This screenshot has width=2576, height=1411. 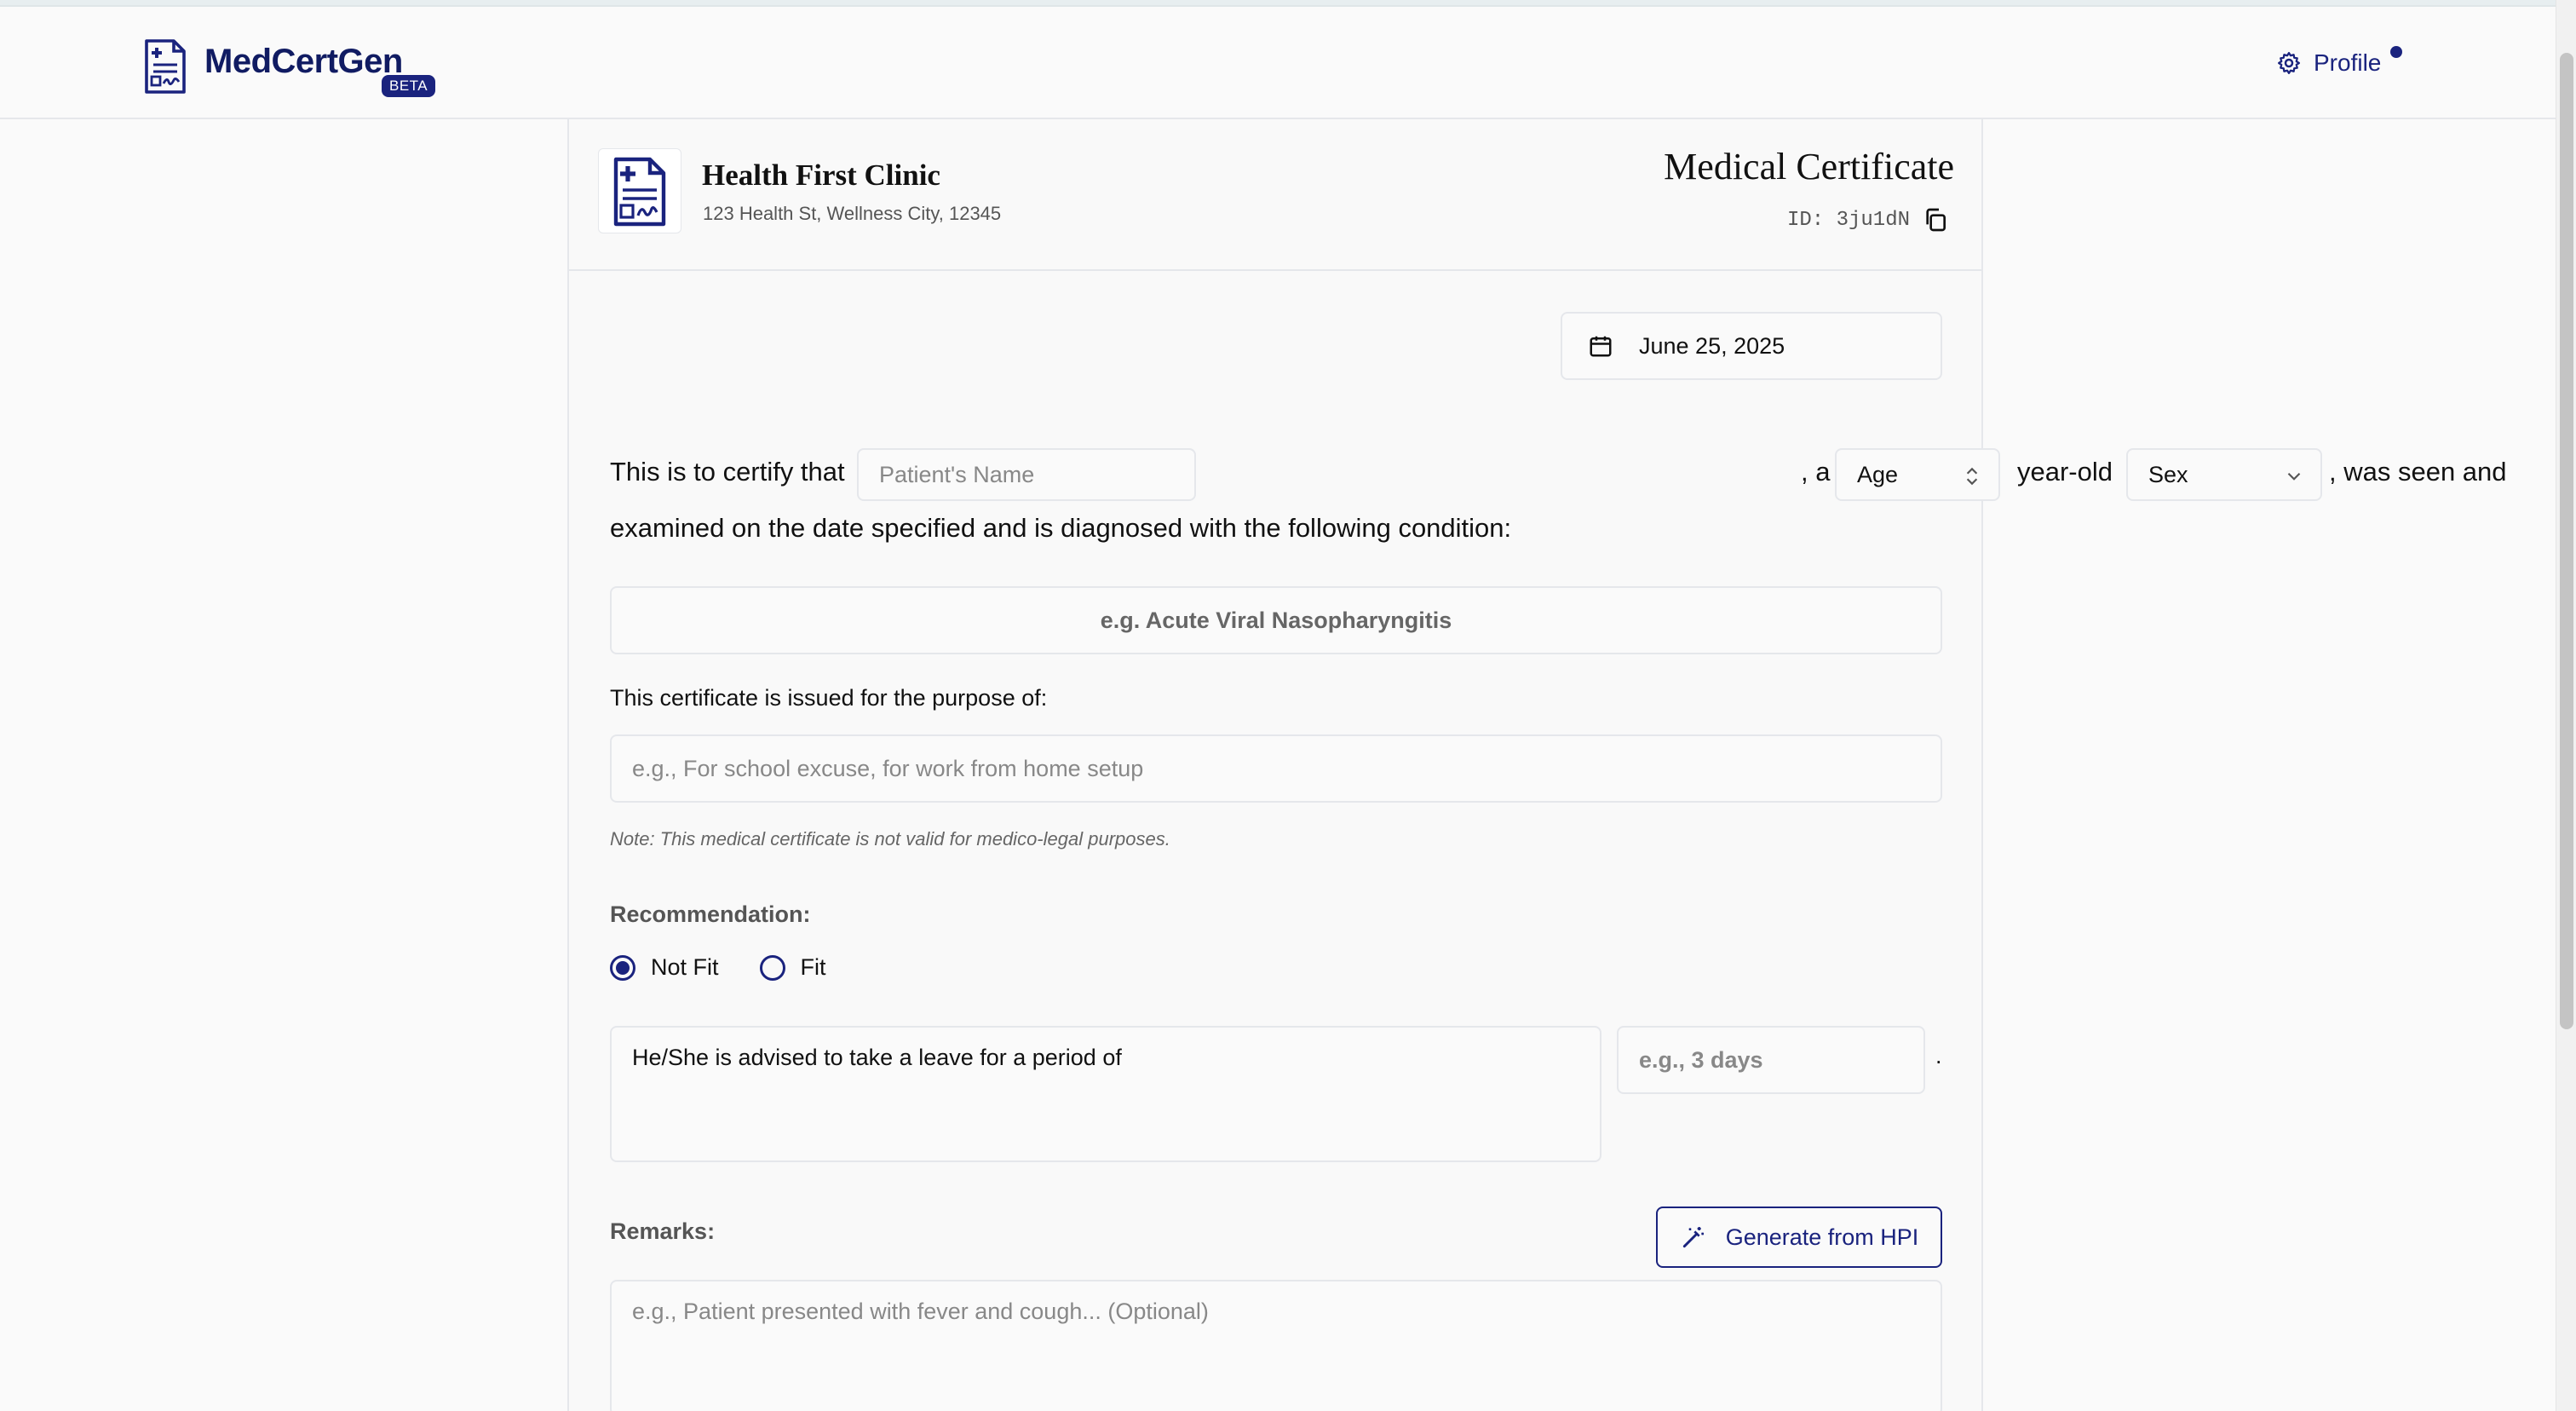 I want to click on certify-prefix: This is to certify that, so click(x=728, y=472).